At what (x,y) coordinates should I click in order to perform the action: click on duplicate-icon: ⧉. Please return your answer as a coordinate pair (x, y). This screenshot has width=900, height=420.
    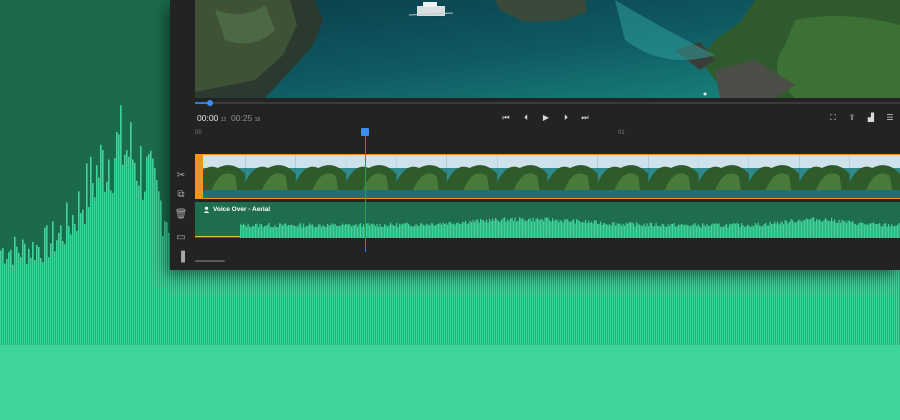
    Looking at the image, I should click on (181, 194).